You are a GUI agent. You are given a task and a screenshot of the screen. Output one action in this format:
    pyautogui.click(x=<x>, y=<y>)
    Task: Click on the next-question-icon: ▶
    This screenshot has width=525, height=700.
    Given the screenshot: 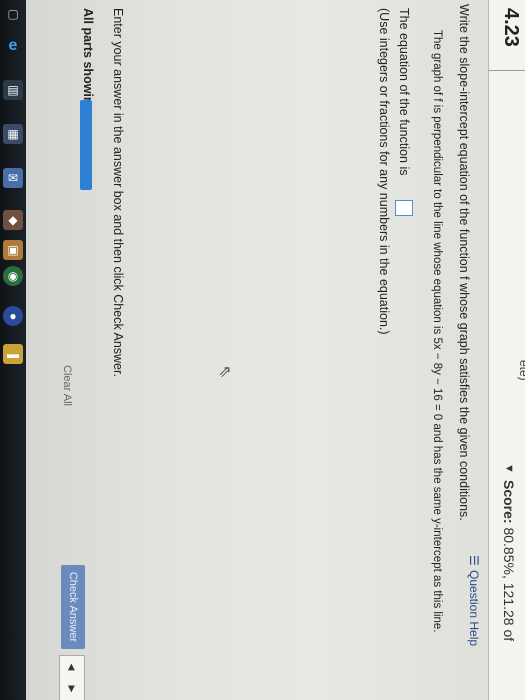 What is the action you would take?
    pyautogui.click(x=72, y=689)
    